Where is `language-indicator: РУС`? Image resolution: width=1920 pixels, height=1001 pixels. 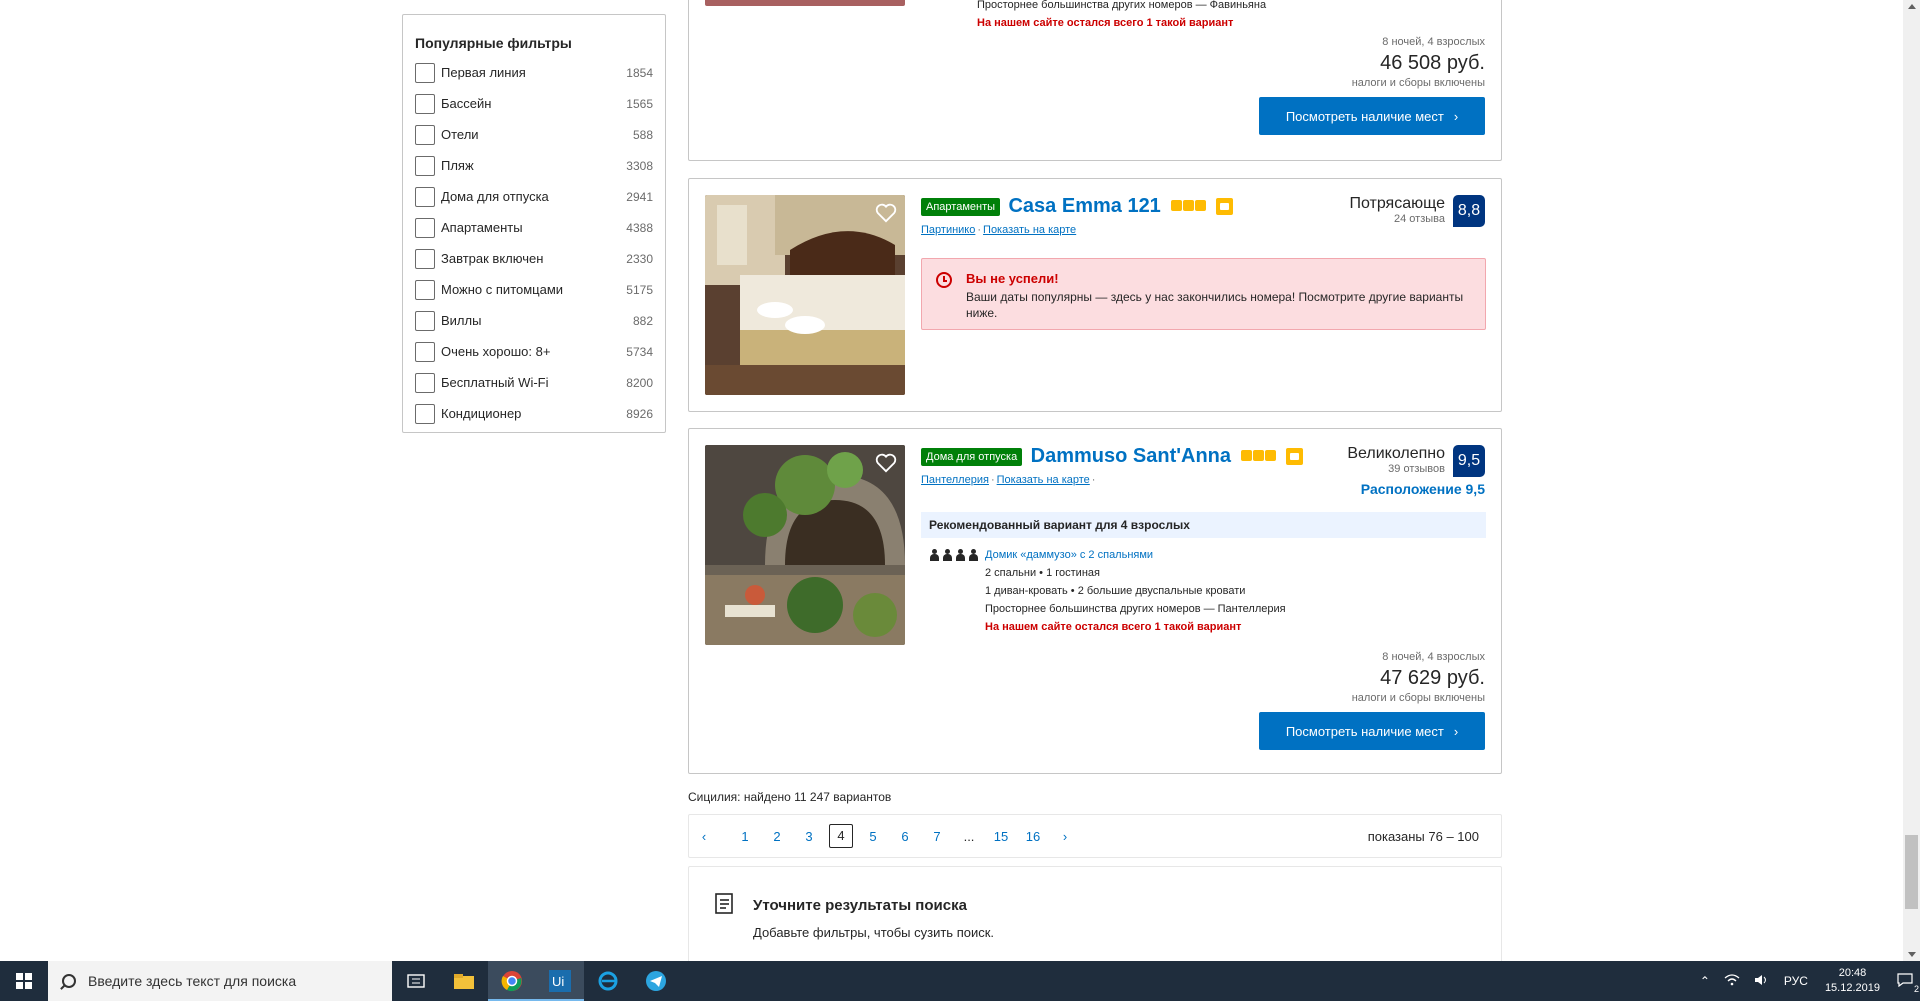
language-indicator: РУС is located at coordinates (1796, 981).